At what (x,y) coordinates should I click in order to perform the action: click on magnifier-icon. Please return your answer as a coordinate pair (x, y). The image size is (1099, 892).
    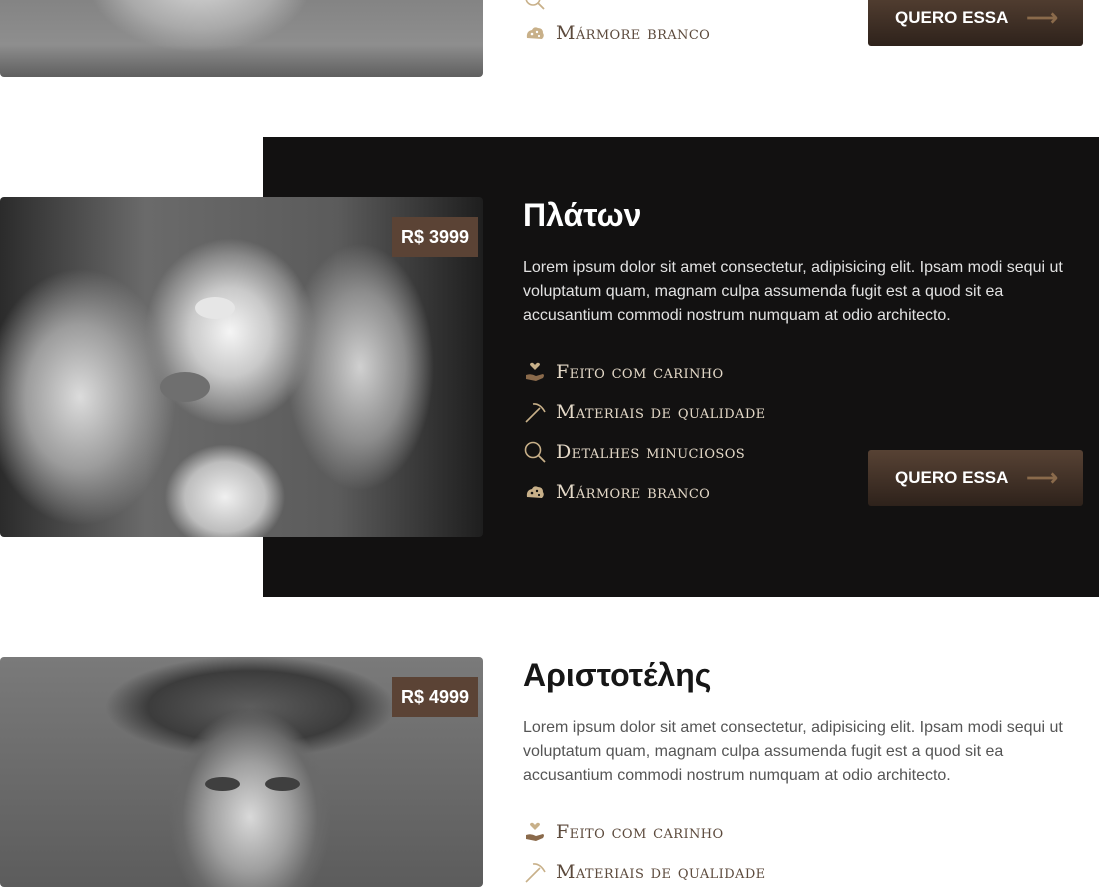
    Looking at the image, I should click on (535, 452).